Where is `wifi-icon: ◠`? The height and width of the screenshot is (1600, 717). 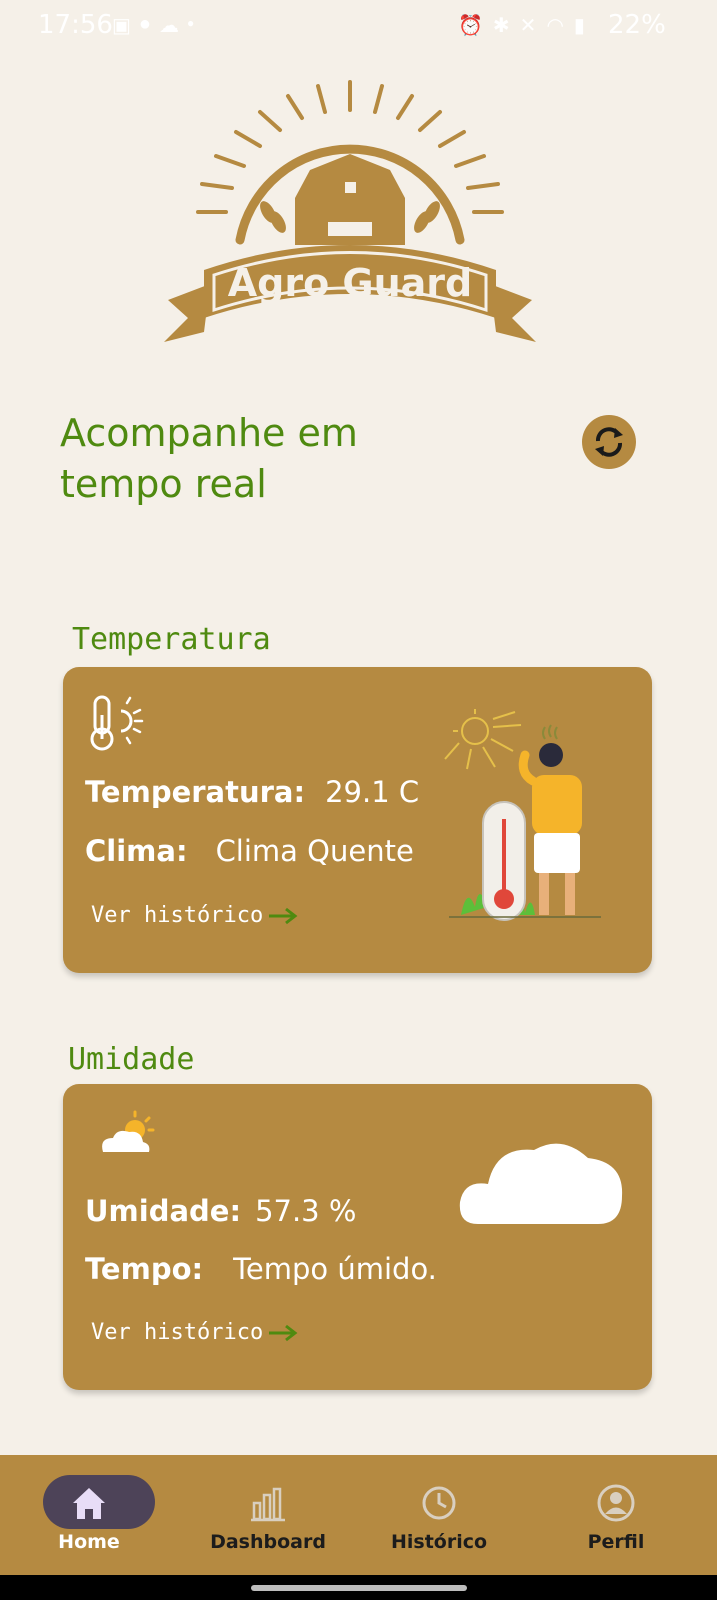 wifi-icon: ◠ is located at coordinates (555, 26).